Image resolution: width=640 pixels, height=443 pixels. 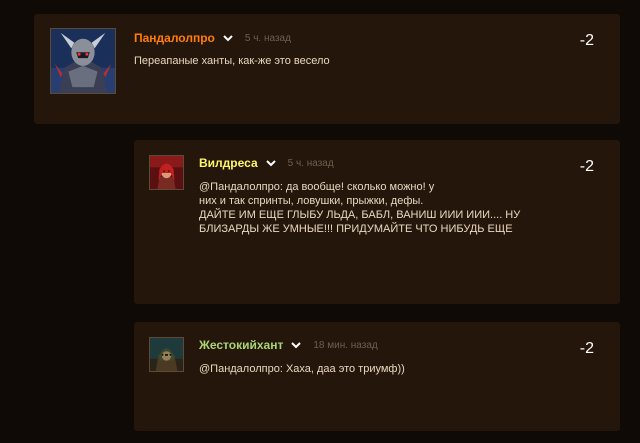 I want to click on female-character-avatar-icon, so click(x=166, y=172).